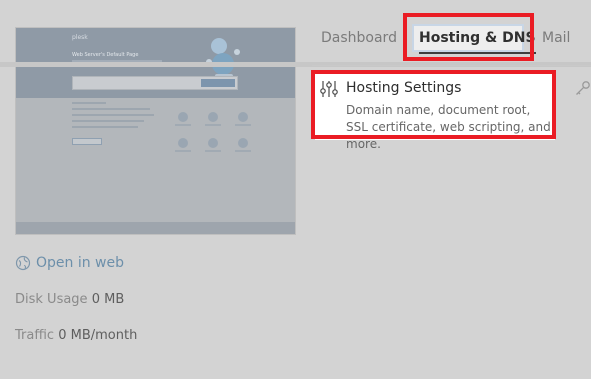 Image resolution: width=591 pixels, height=379 pixels. I want to click on tab-mail: Mail, so click(556, 38).